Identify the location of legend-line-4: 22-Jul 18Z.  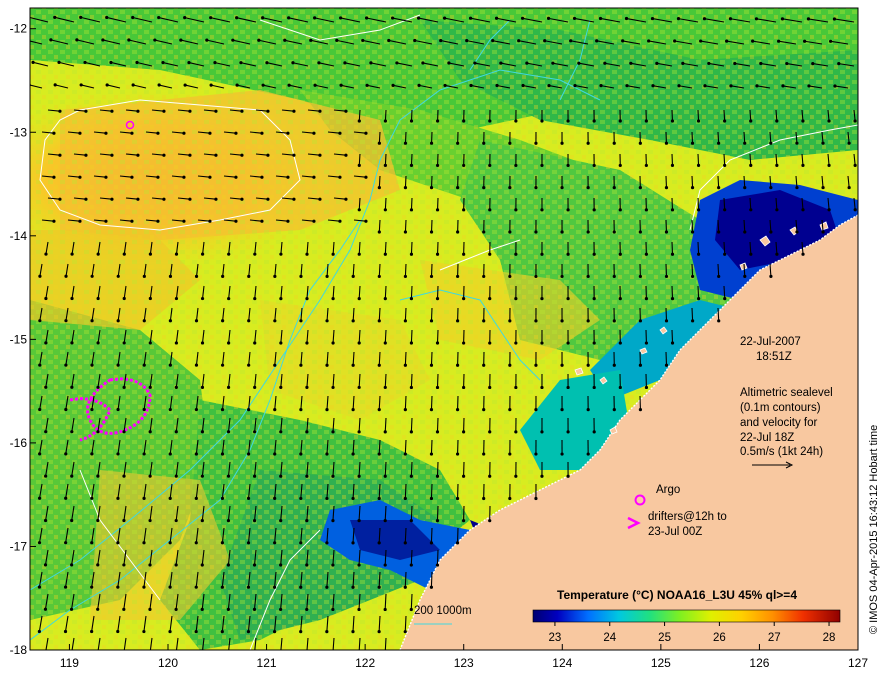
(767, 438).